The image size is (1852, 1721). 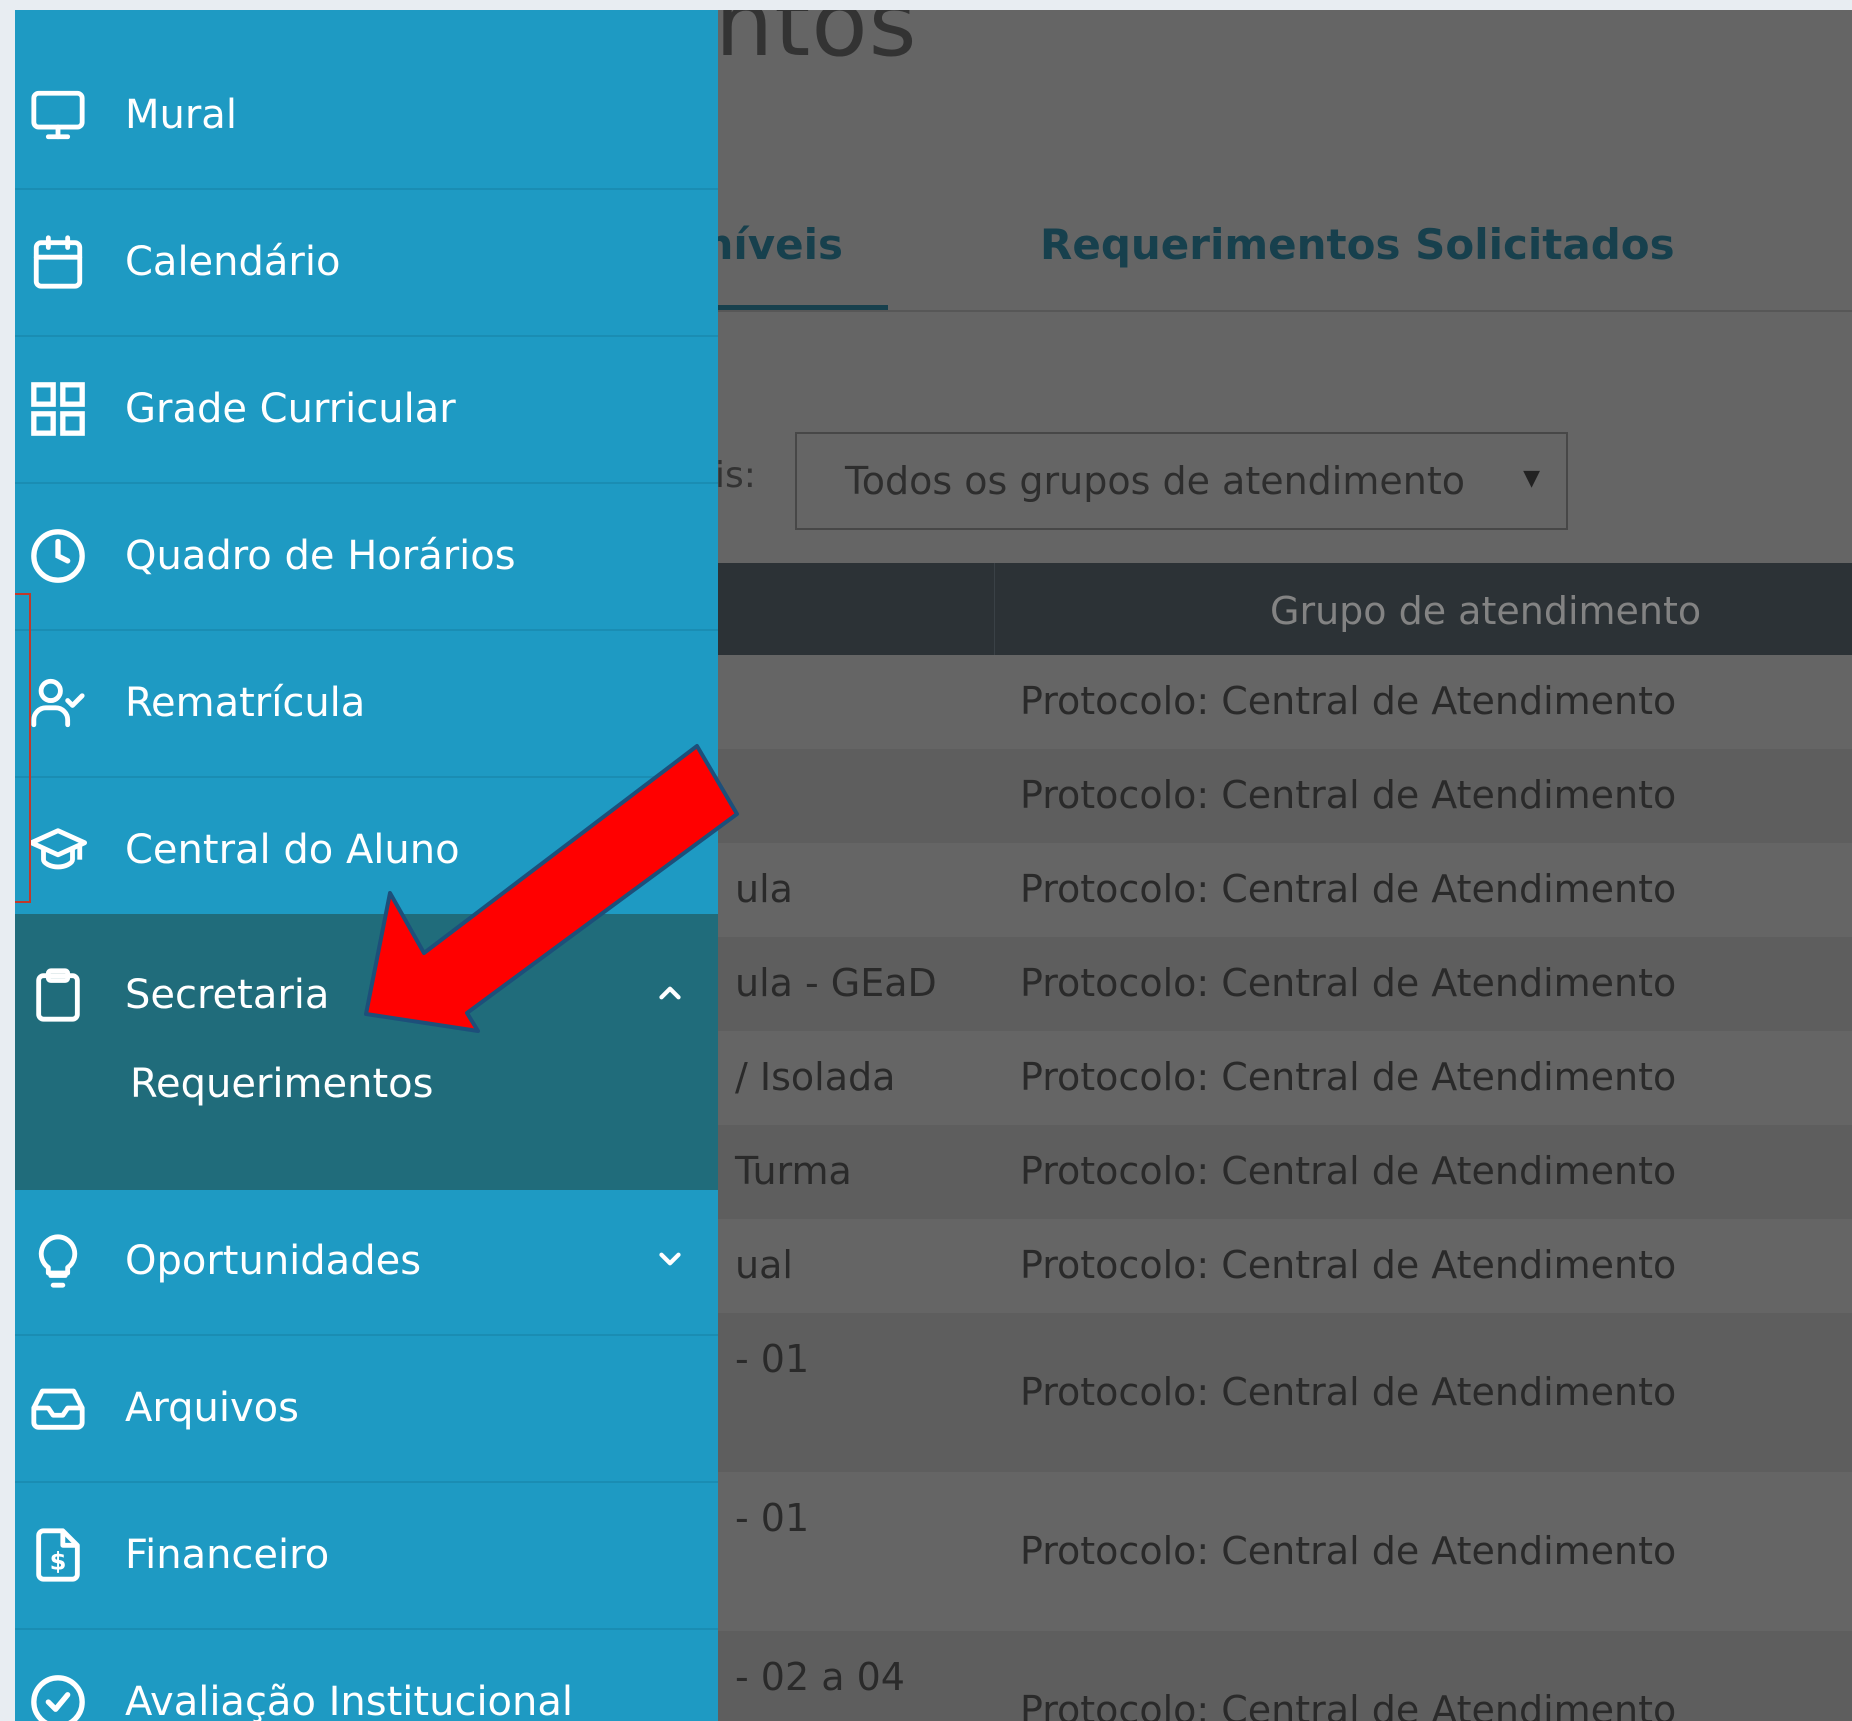 I want to click on sidebar-item-secretaria: Secretaria Requerimentos, so click(x=366, y=1052).